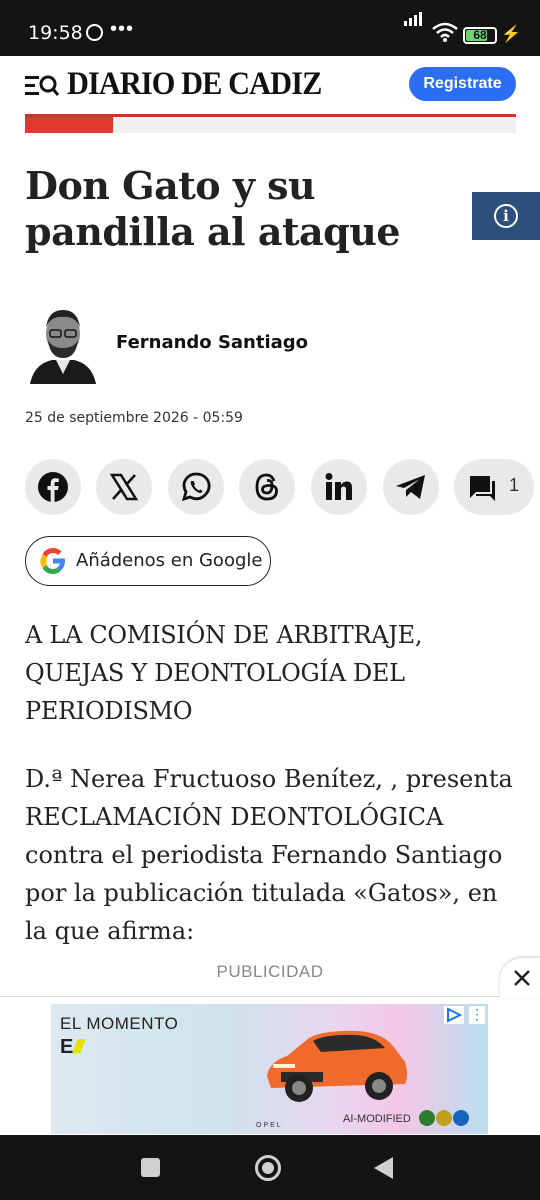 The width and height of the screenshot is (540, 1200). I want to click on charging-icon: ⚡, so click(511, 34).